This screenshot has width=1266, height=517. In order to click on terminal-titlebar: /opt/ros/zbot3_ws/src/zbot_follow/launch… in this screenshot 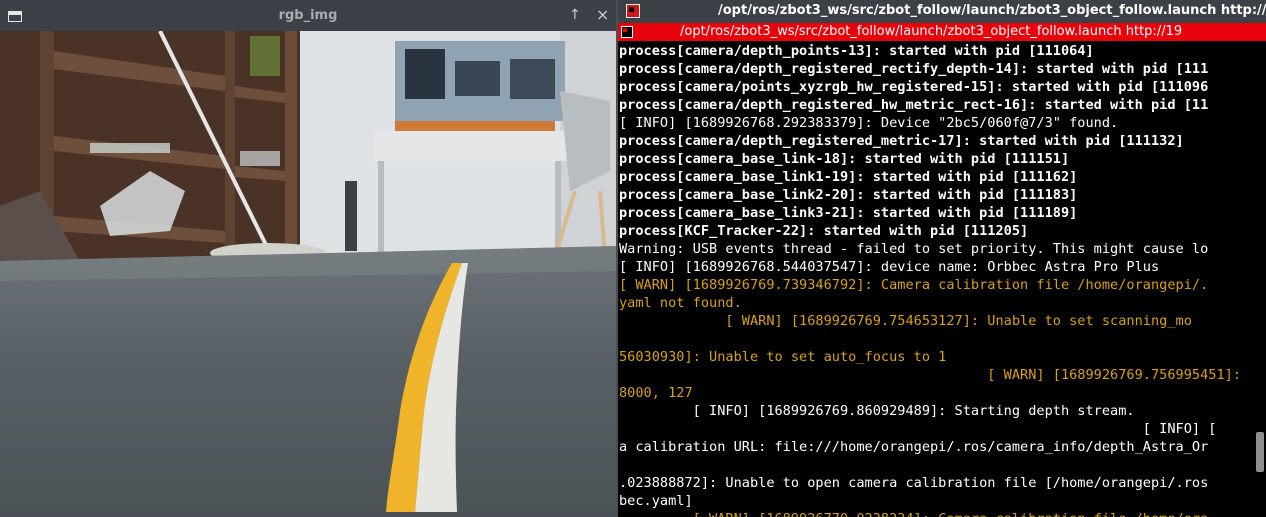, I will do `click(942, 11)`.